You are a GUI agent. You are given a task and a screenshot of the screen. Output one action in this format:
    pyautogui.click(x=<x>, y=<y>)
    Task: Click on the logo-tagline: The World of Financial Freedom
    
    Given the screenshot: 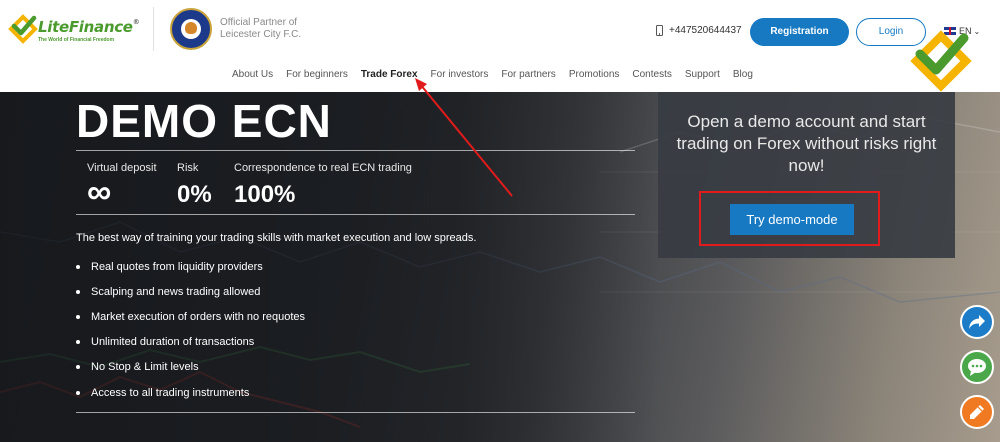 What is the action you would take?
    pyautogui.click(x=76, y=40)
    